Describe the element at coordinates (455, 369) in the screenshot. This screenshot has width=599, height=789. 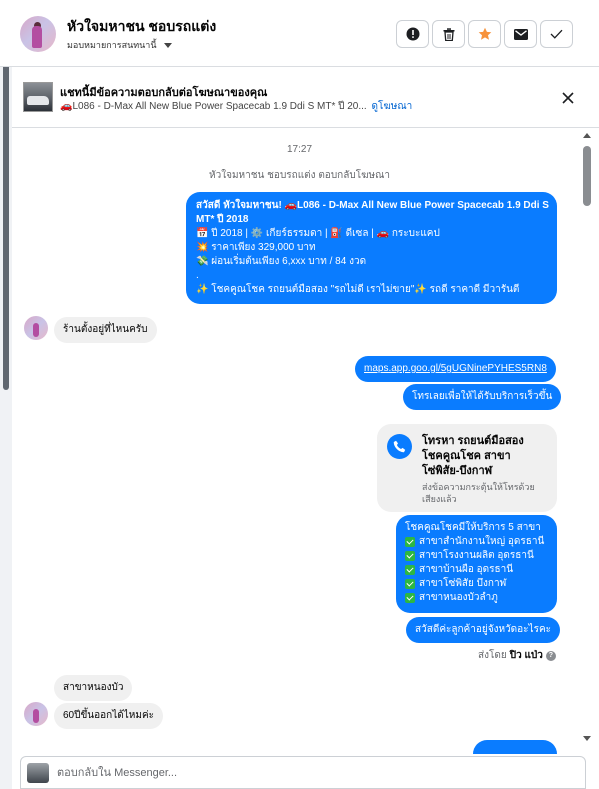
I see `map-link-message: maps.app.goo.gl/5gUGNinePYHES5RN8` at that location.